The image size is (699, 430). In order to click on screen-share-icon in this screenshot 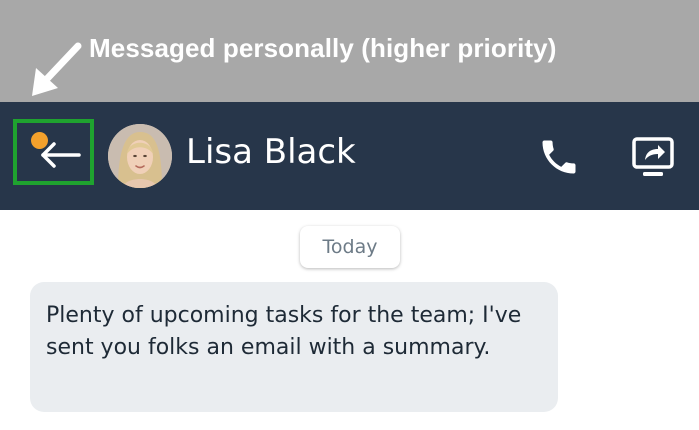, I will do `click(653, 157)`.